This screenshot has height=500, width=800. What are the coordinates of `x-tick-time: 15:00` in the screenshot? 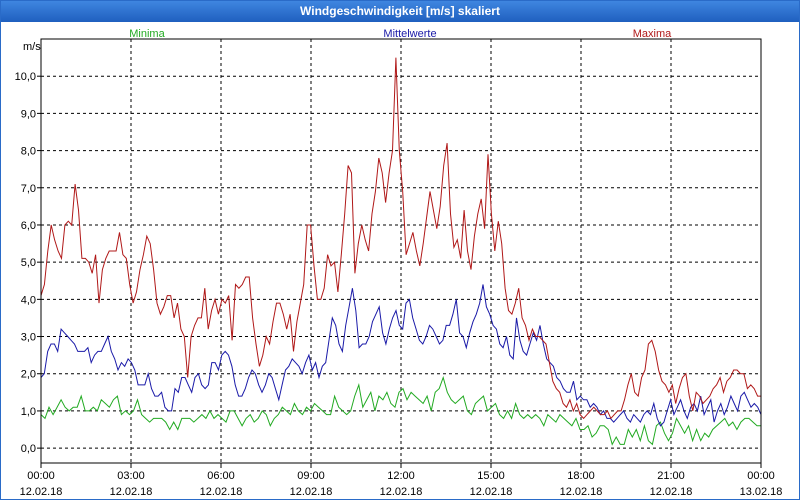 It's located at (491, 476).